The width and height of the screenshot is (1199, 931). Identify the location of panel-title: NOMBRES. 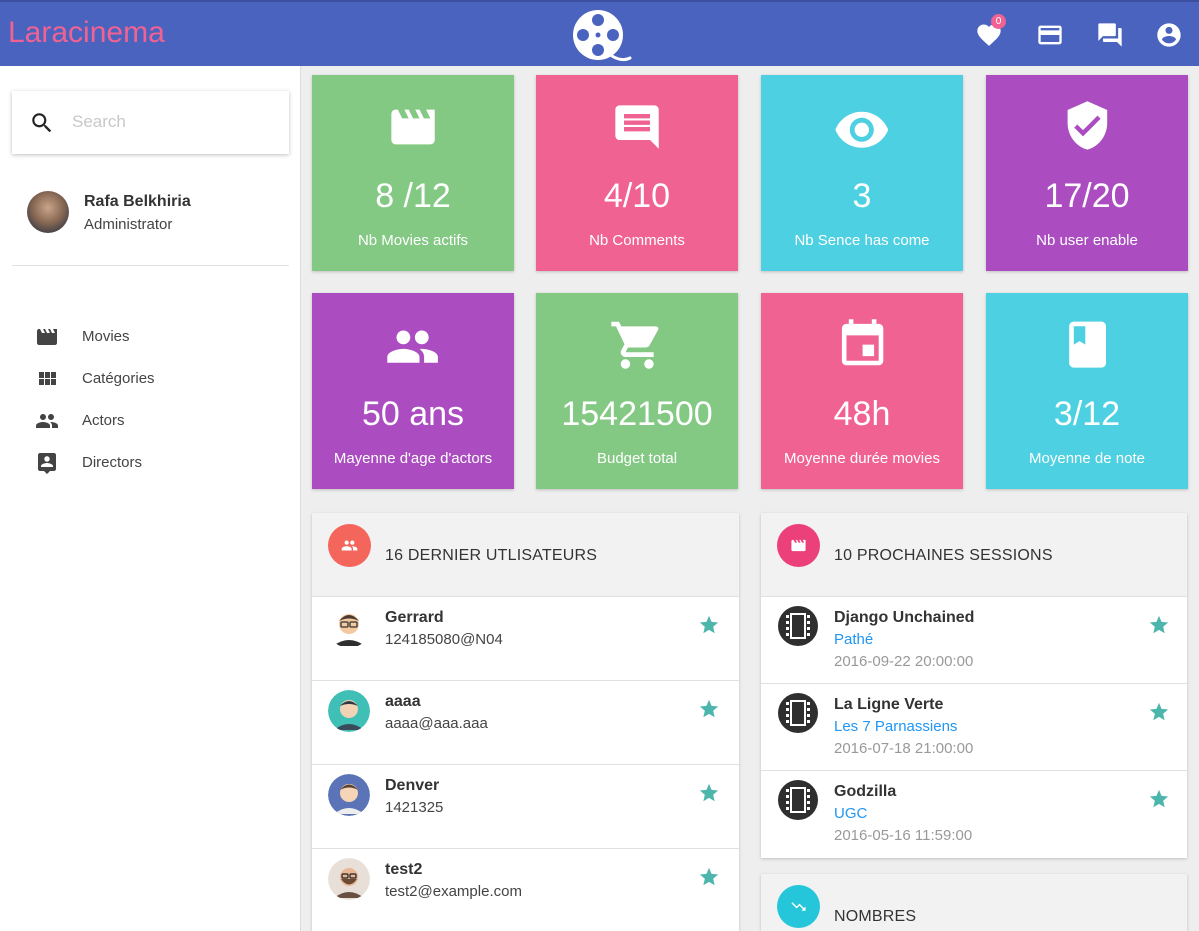
(875, 916).